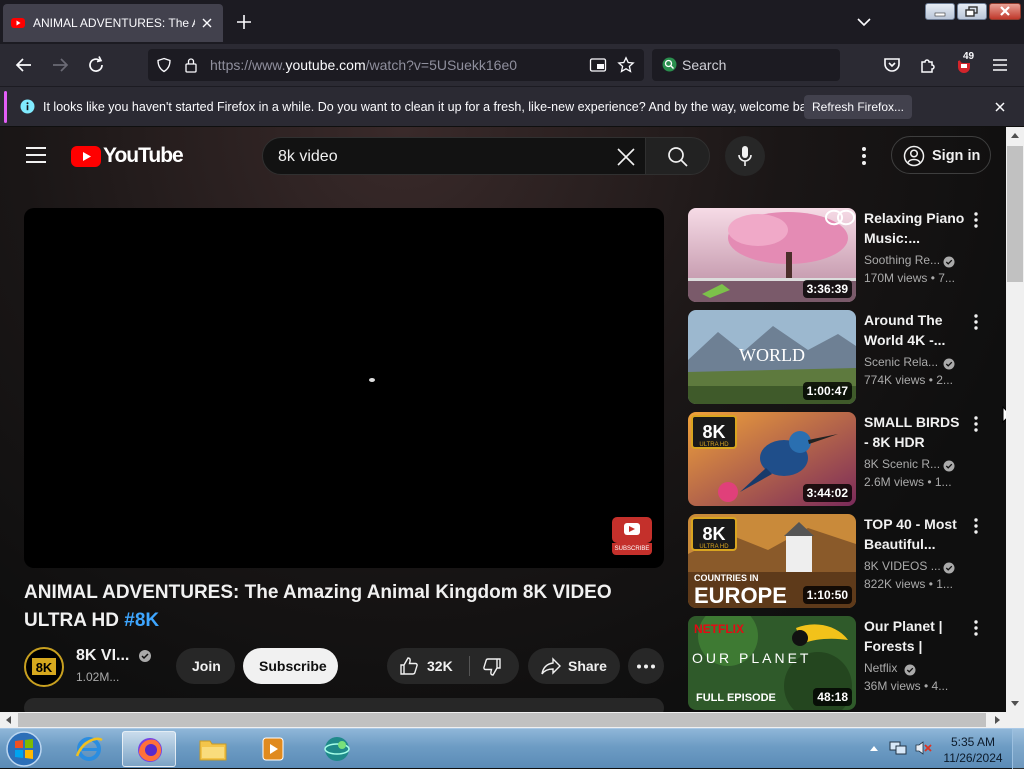 The width and height of the screenshot is (1024, 769). What do you see at coordinates (923, 748) in the screenshot?
I see `volume-muted-icon` at bounding box center [923, 748].